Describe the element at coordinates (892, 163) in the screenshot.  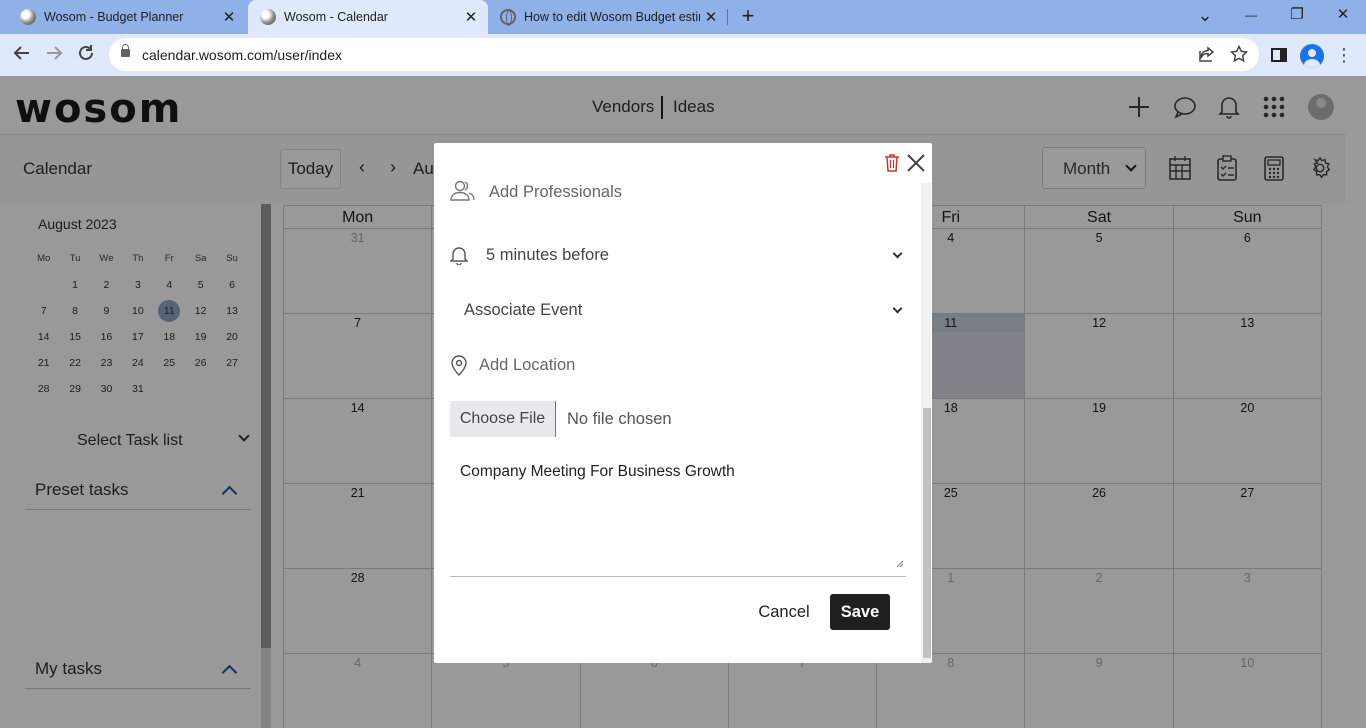
I see `trash-delete-icon` at that location.